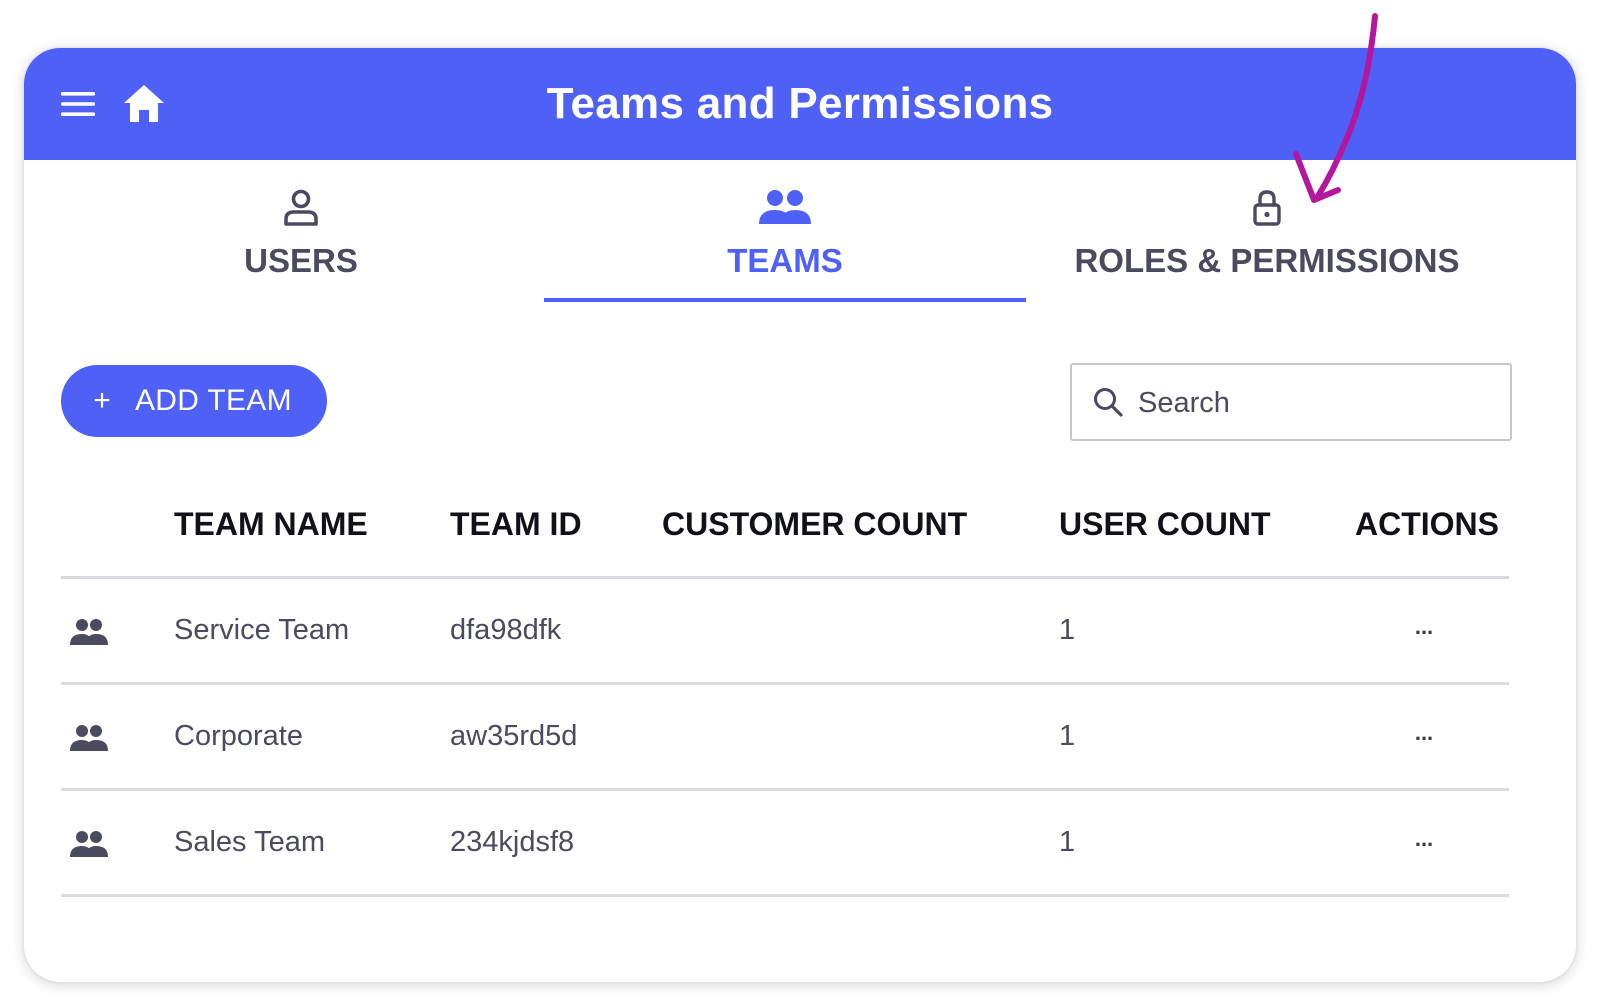 This screenshot has width=1600, height=1004. What do you see at coordinates (1267, 235) in the screenshot?
I see `tab-roles-permissions: ROLES & PERMISSIONS` at bounding box center [1267, 235].